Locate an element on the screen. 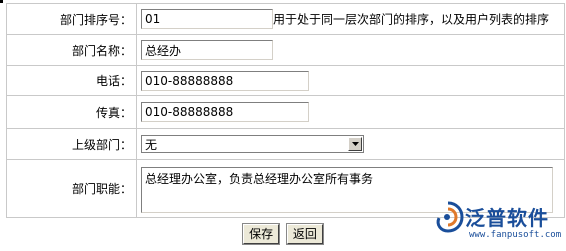 This screenshot has width=566, height=251. form-row-dept-name: 部门名称： is located at coordinates (285, 50).